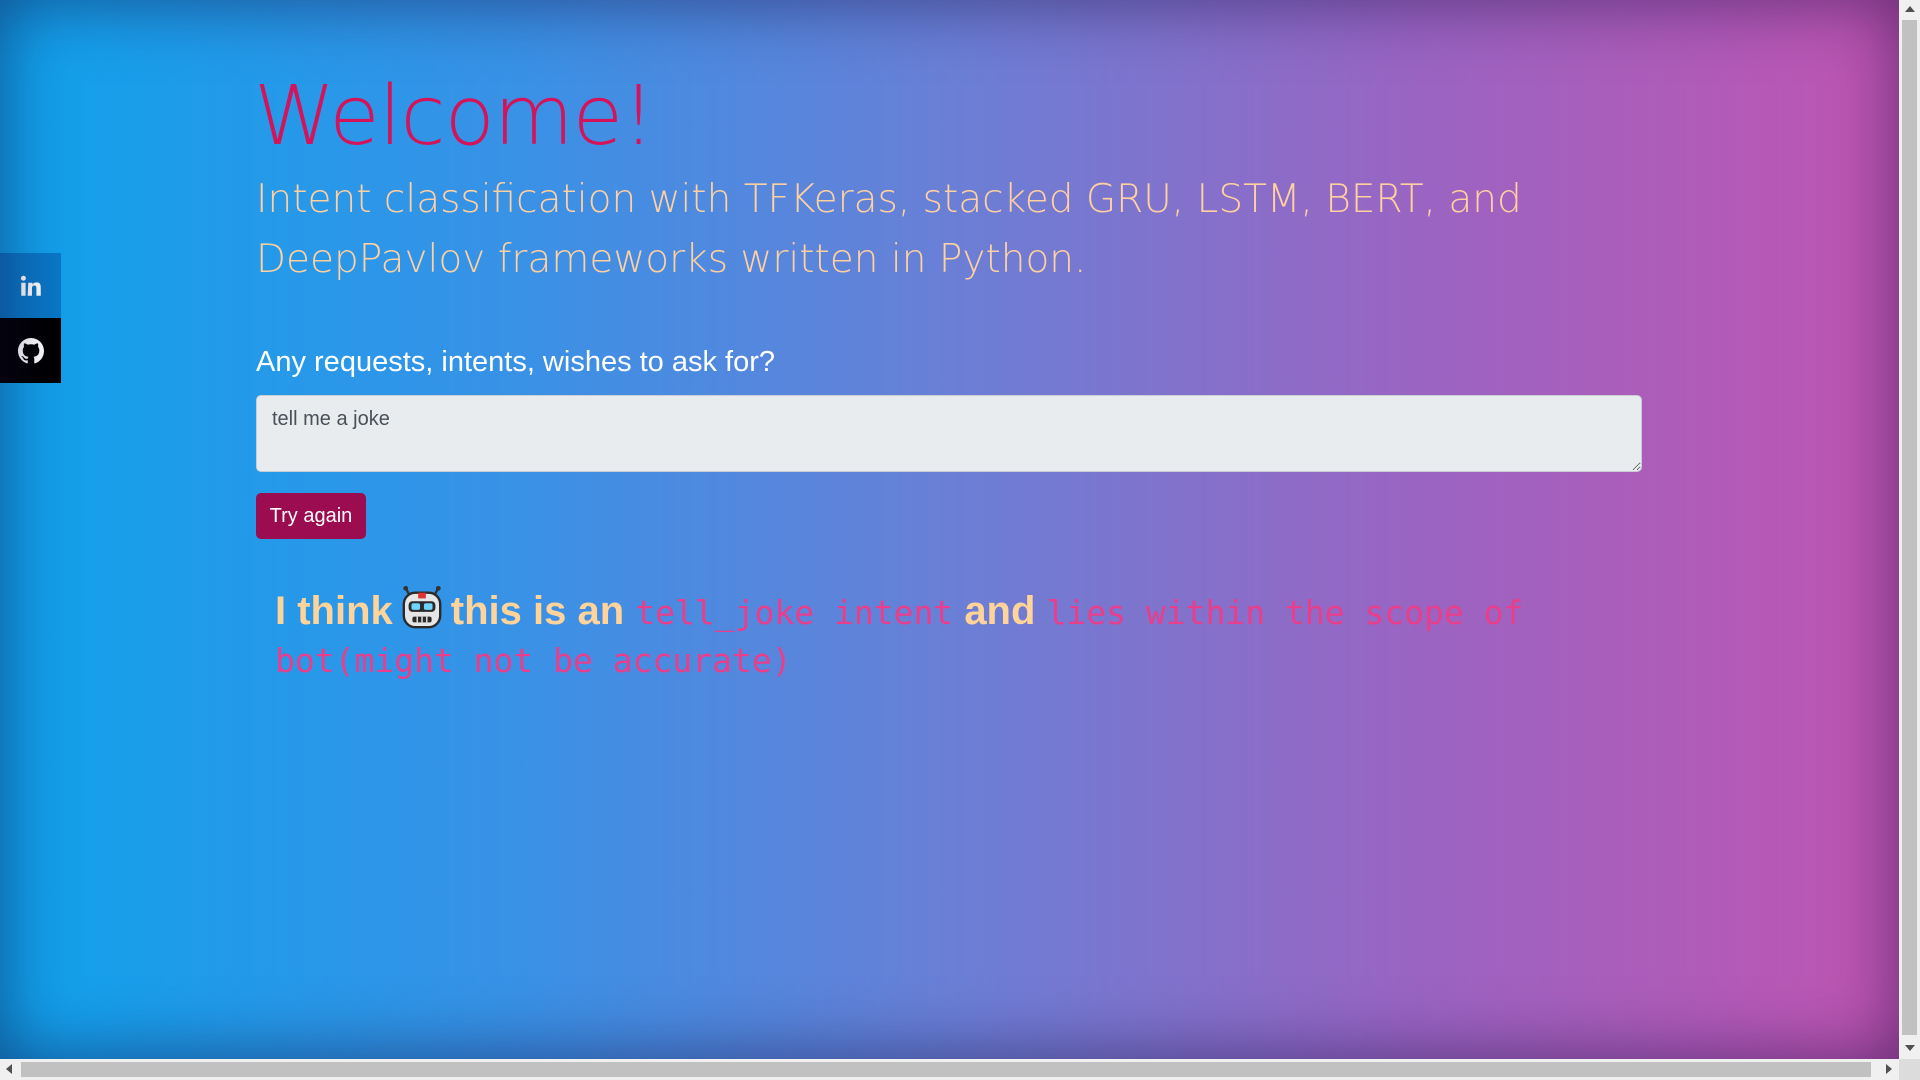 This screenshot has width=1920, height=1080. I want to click on page-title: Welcome!, so click(454, 116).